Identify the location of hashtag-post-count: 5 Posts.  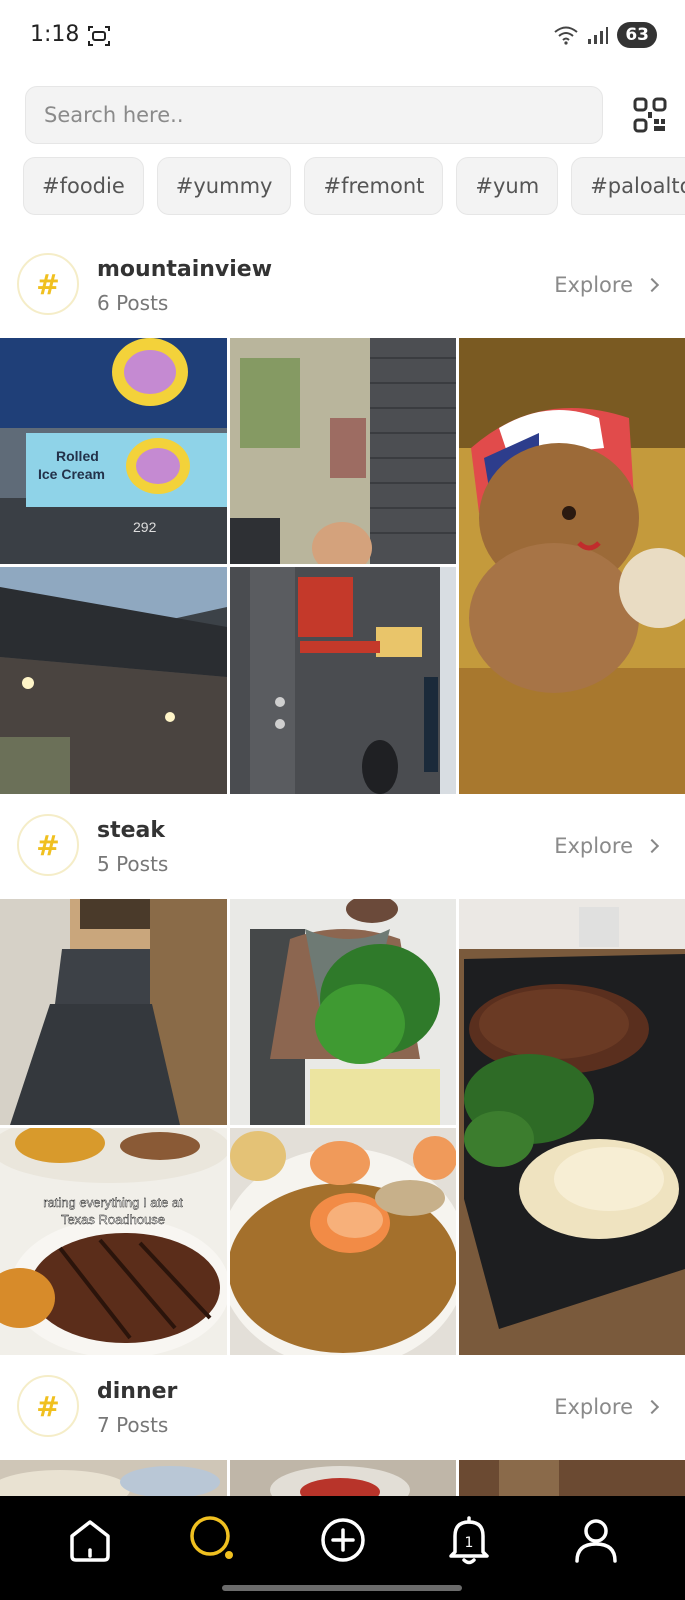
(133, 864).